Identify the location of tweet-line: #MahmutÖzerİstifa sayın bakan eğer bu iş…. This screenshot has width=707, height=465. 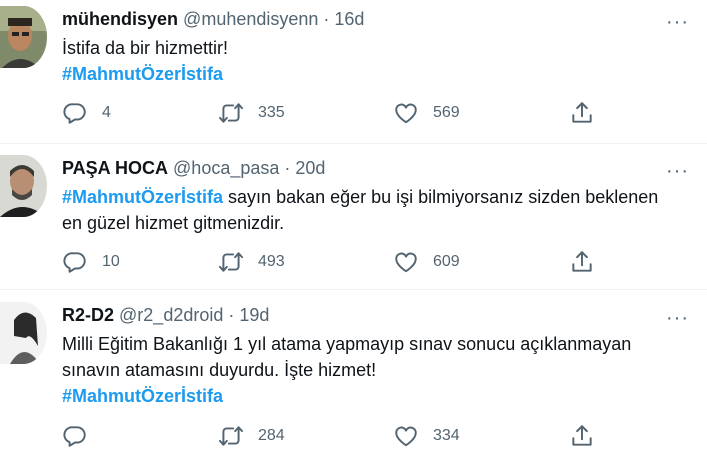
(377, 197).